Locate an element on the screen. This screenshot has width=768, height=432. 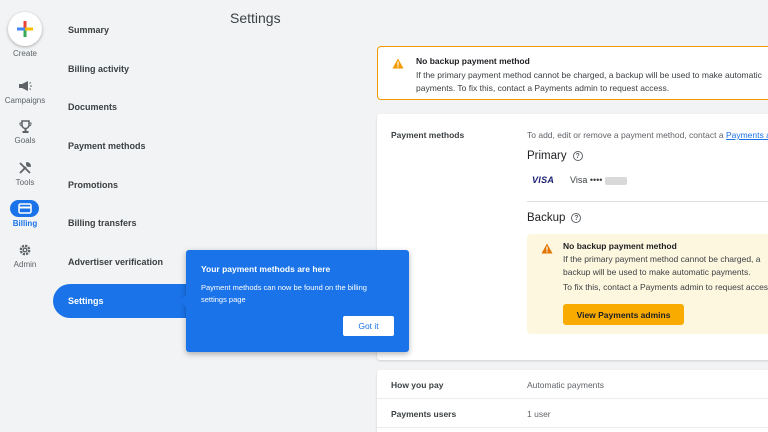
visa-number-text: Visa •••• is located at coordinates (586, 180).